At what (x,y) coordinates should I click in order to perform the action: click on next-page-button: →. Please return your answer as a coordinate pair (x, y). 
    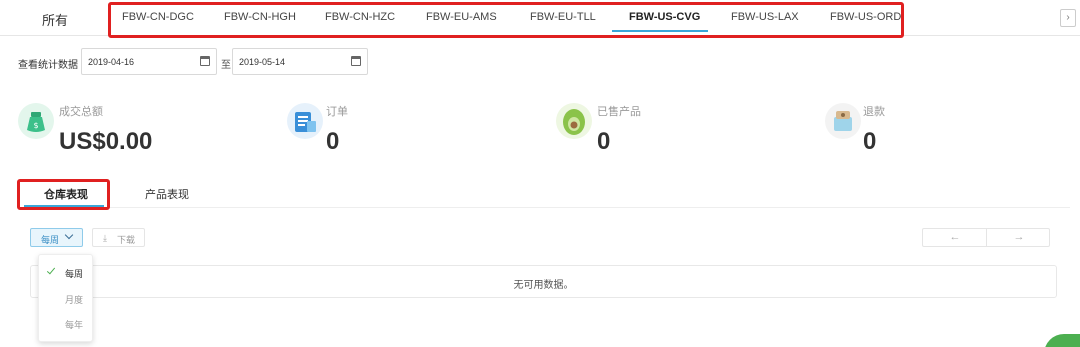
    Looking at the image, I should click on (1019, 237).